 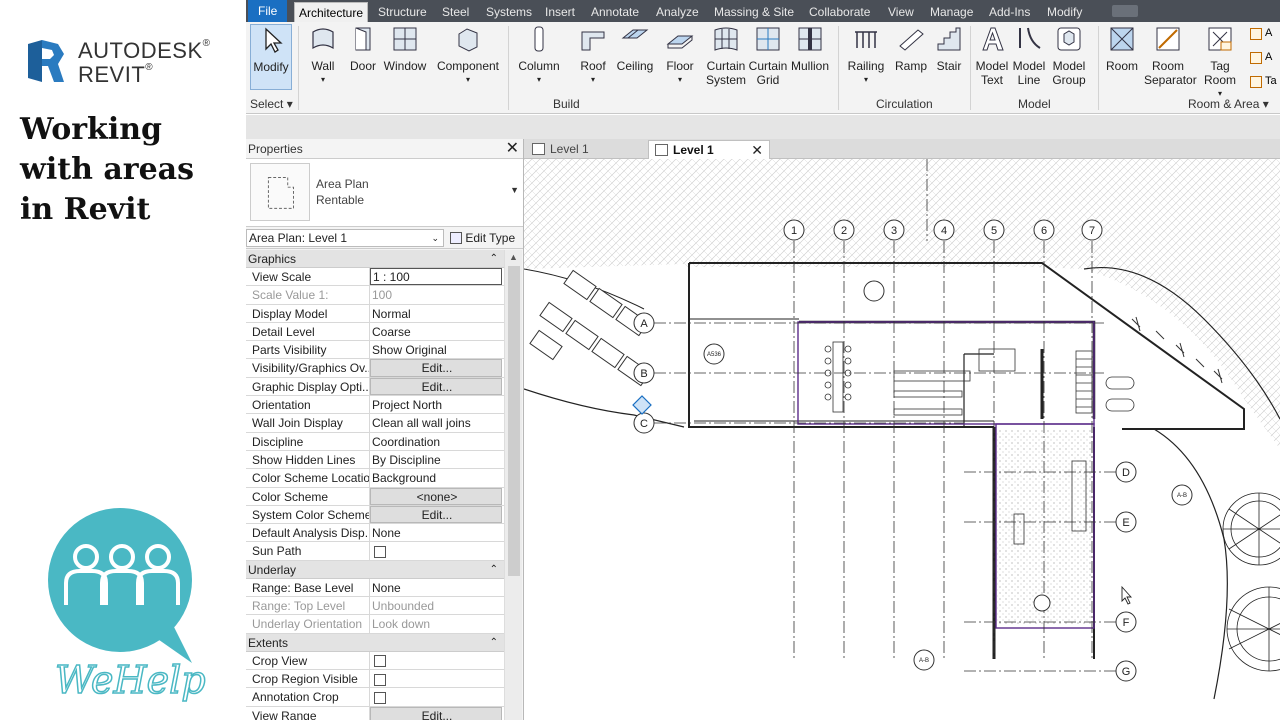 I want to click on terrain-contour, so click(x=1190, y=564).